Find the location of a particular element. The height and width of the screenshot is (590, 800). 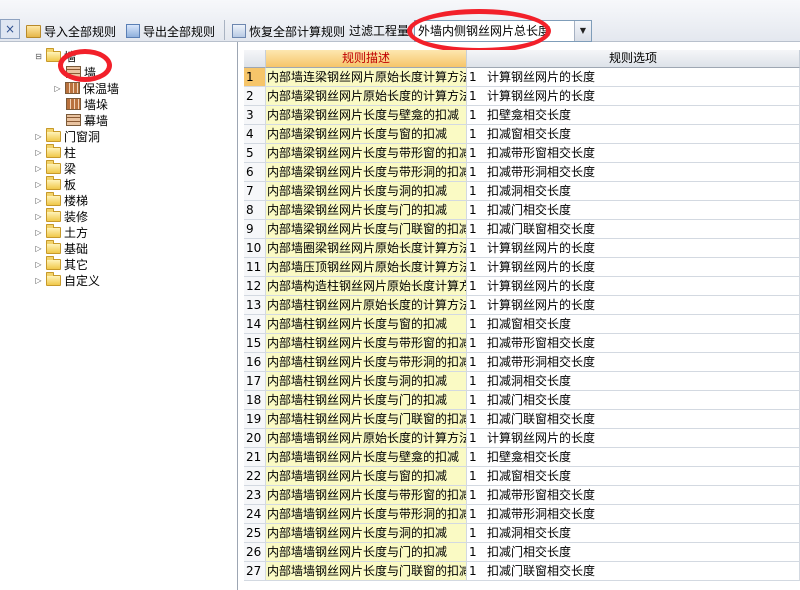

row-number: 15 is located at coordinates (255, 343).